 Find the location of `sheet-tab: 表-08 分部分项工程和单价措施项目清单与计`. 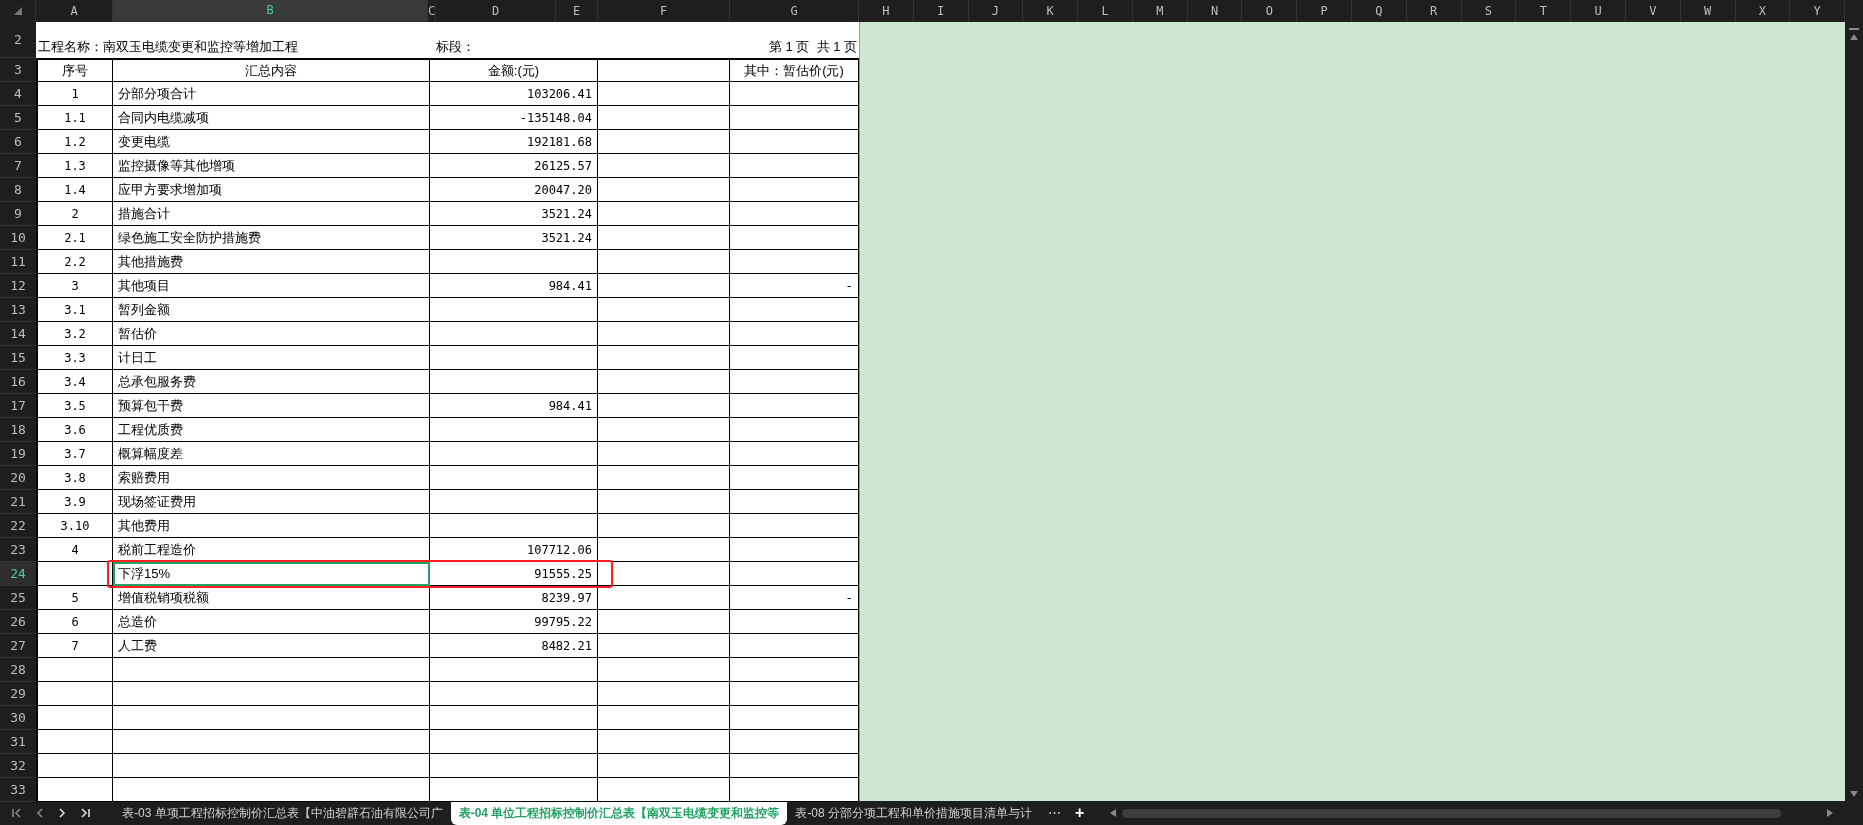

sheet-tab: 表-08 分部分项工程和单价措施项目清单与计 is located at coordinates (914, 813).